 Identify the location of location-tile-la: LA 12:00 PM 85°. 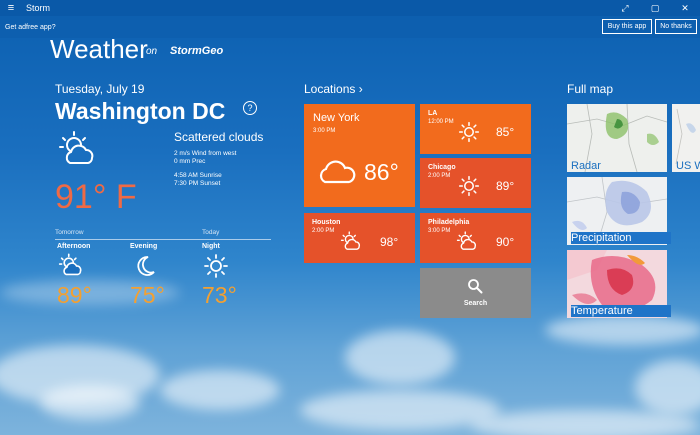
(475, 129).